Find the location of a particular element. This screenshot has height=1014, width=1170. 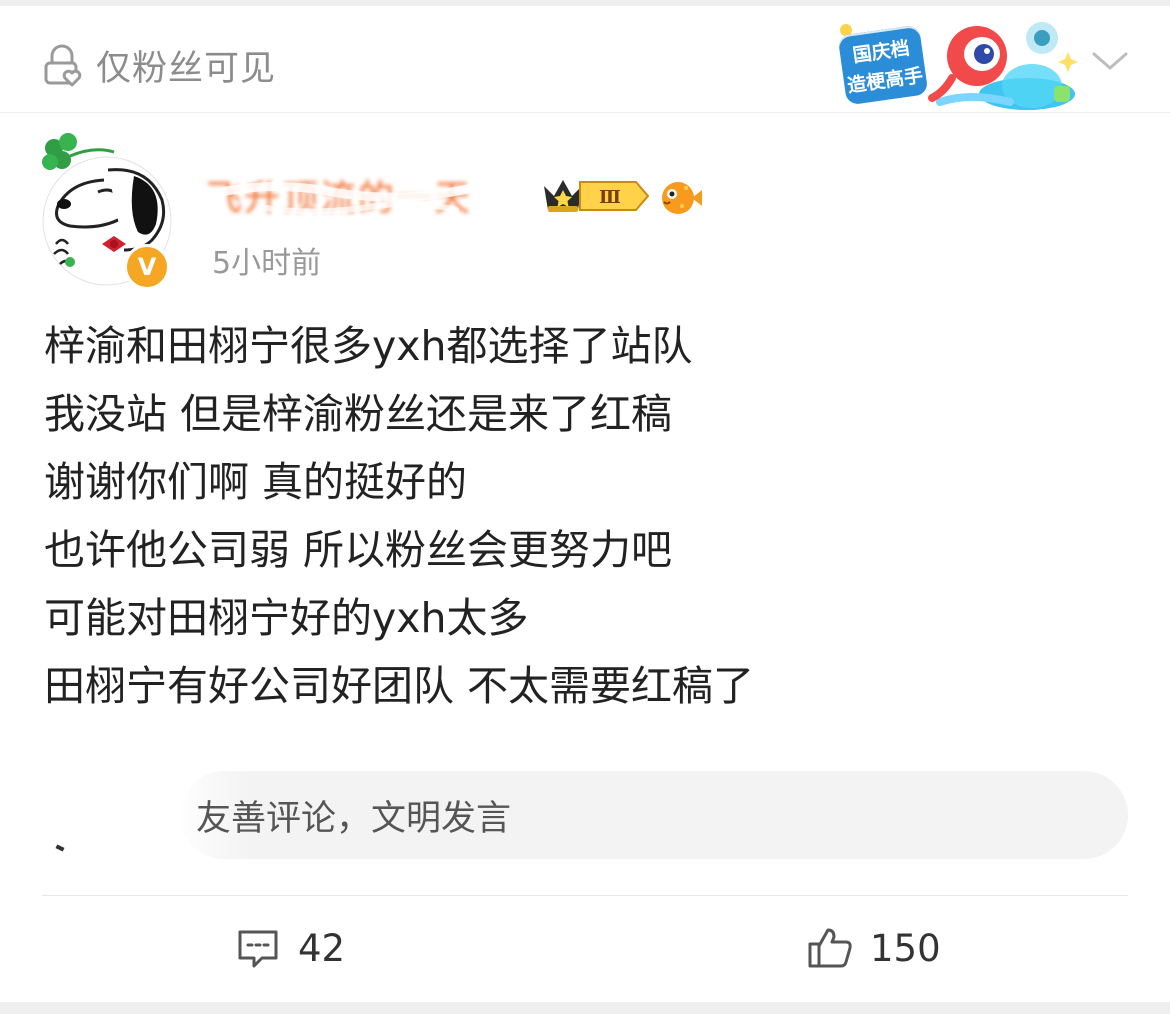

comment-placeholder: 友善评论，文明发言 is located at coordinates (353, 815).